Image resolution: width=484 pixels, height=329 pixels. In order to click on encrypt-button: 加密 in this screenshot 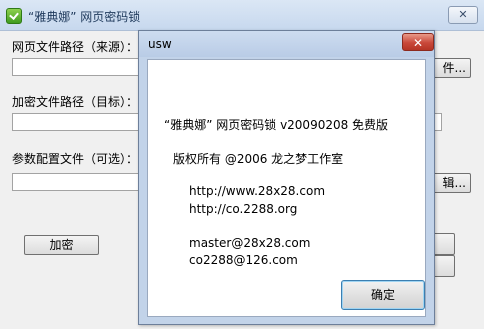, I will do `click(61, 245)`.